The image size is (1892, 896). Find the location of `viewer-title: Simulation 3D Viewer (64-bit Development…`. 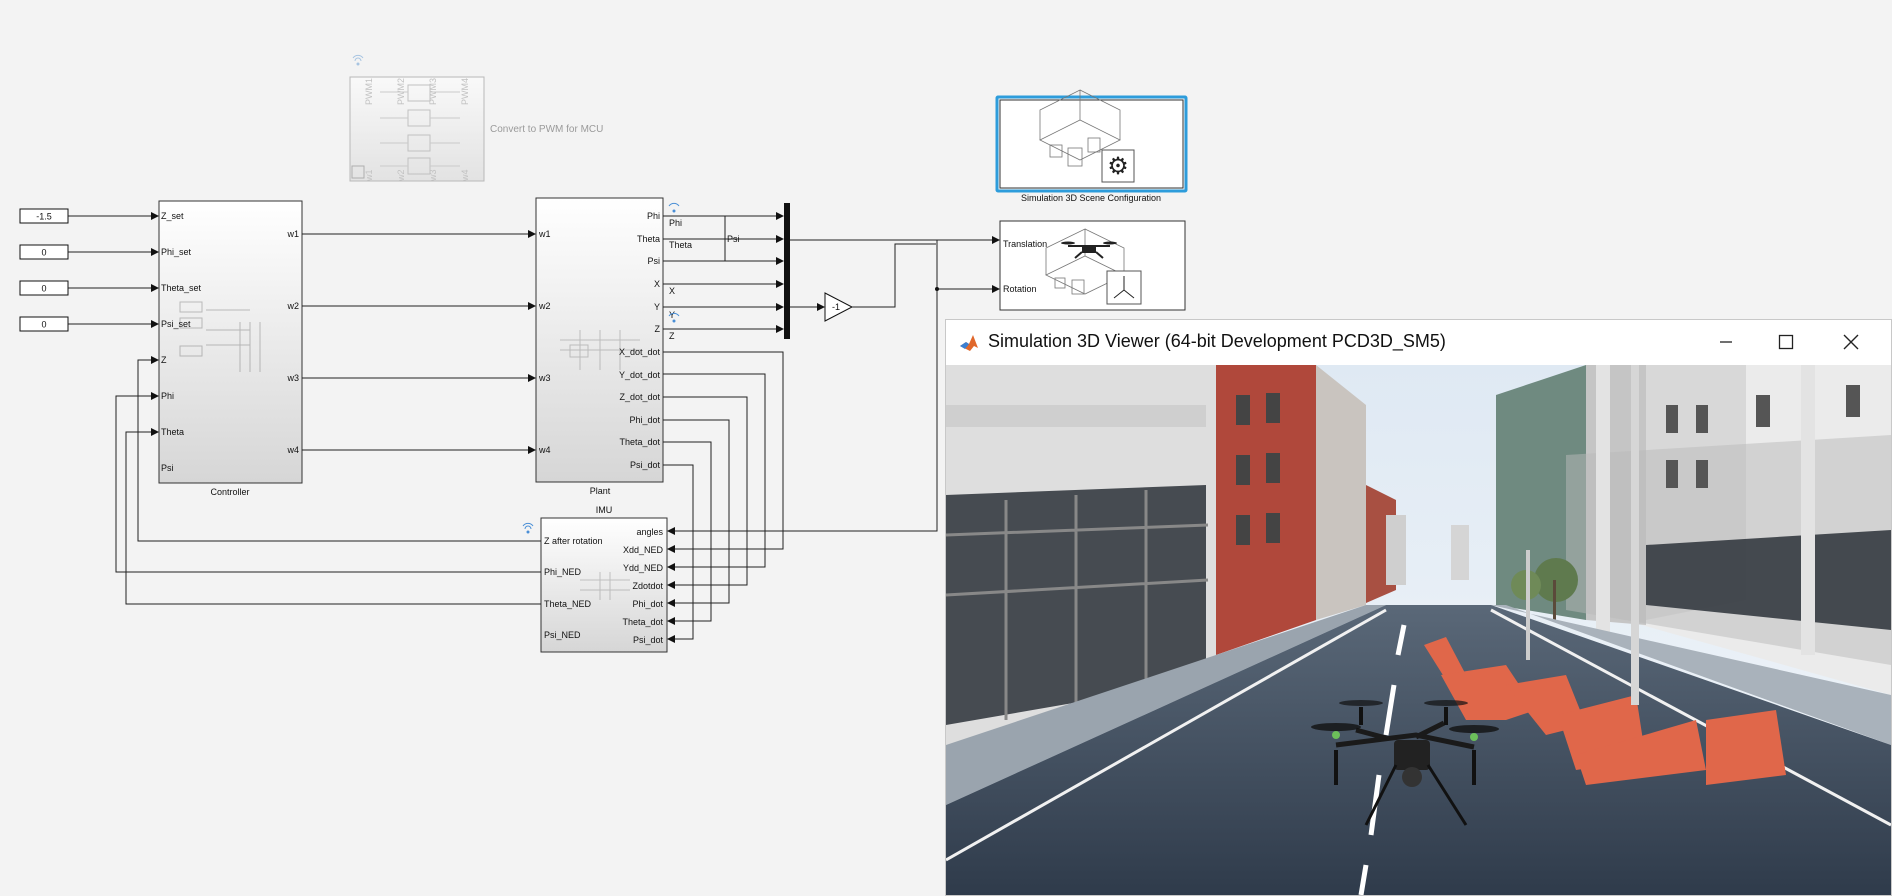

viewer-title: Simulation 3D Viewer (64-bit Development… is located at coordinates (1217, 341).